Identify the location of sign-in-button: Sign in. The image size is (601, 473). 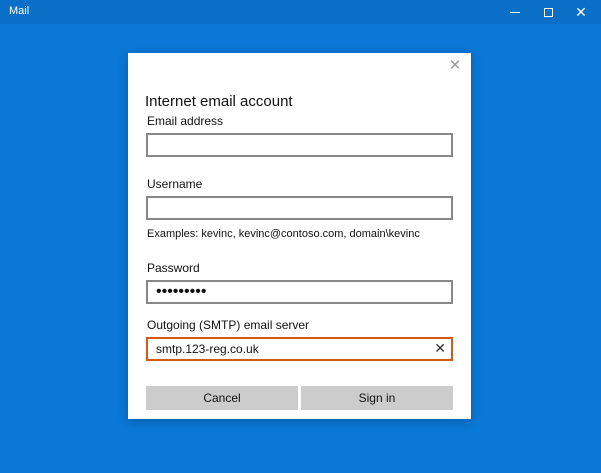
(377, 398).